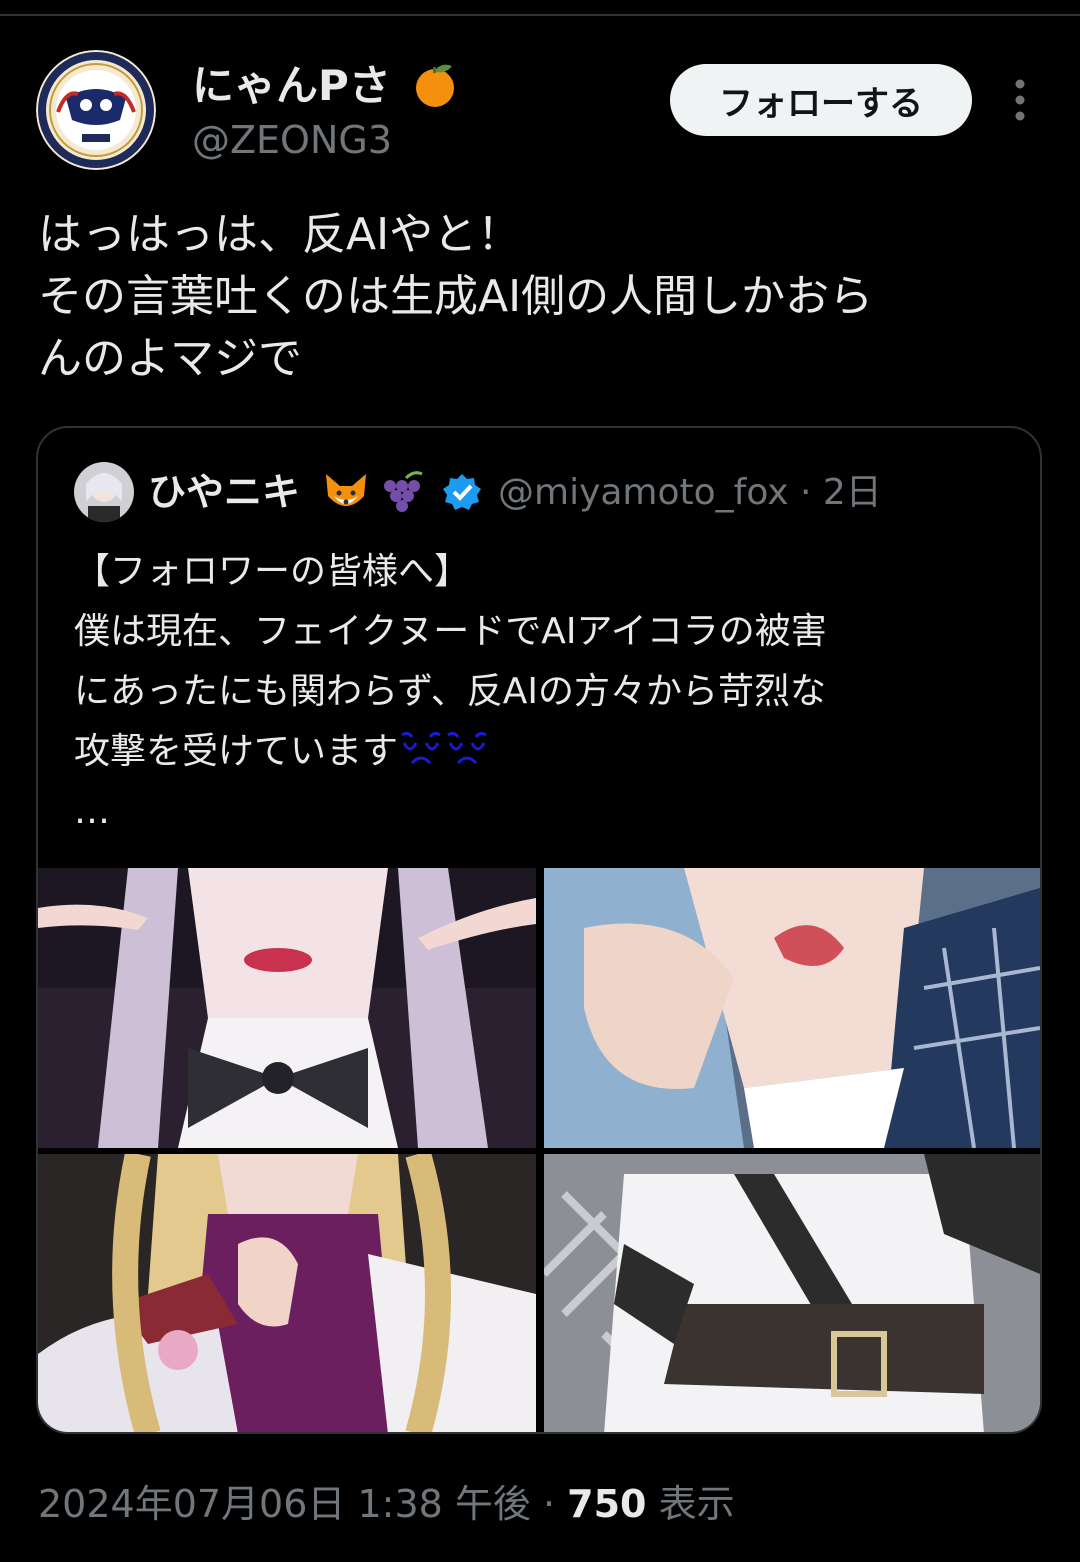 The image size is (1080, 1562). What do you see at coordinates (690, 1504) in the screenshot?
I see `views-label: 表示` at bounding box center [690, 1504].